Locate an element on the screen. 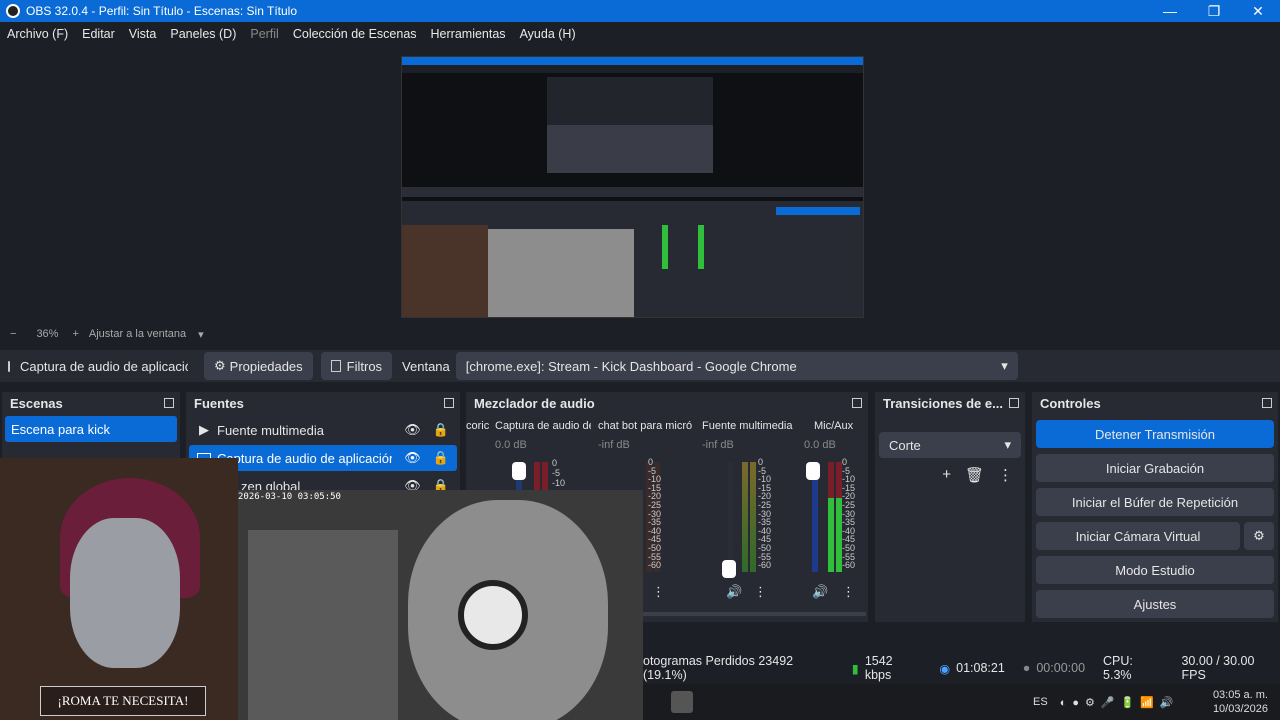 This screenshot has height=720, width=1280. settings-button: Ajustes is located at coordinates (1155, 604).